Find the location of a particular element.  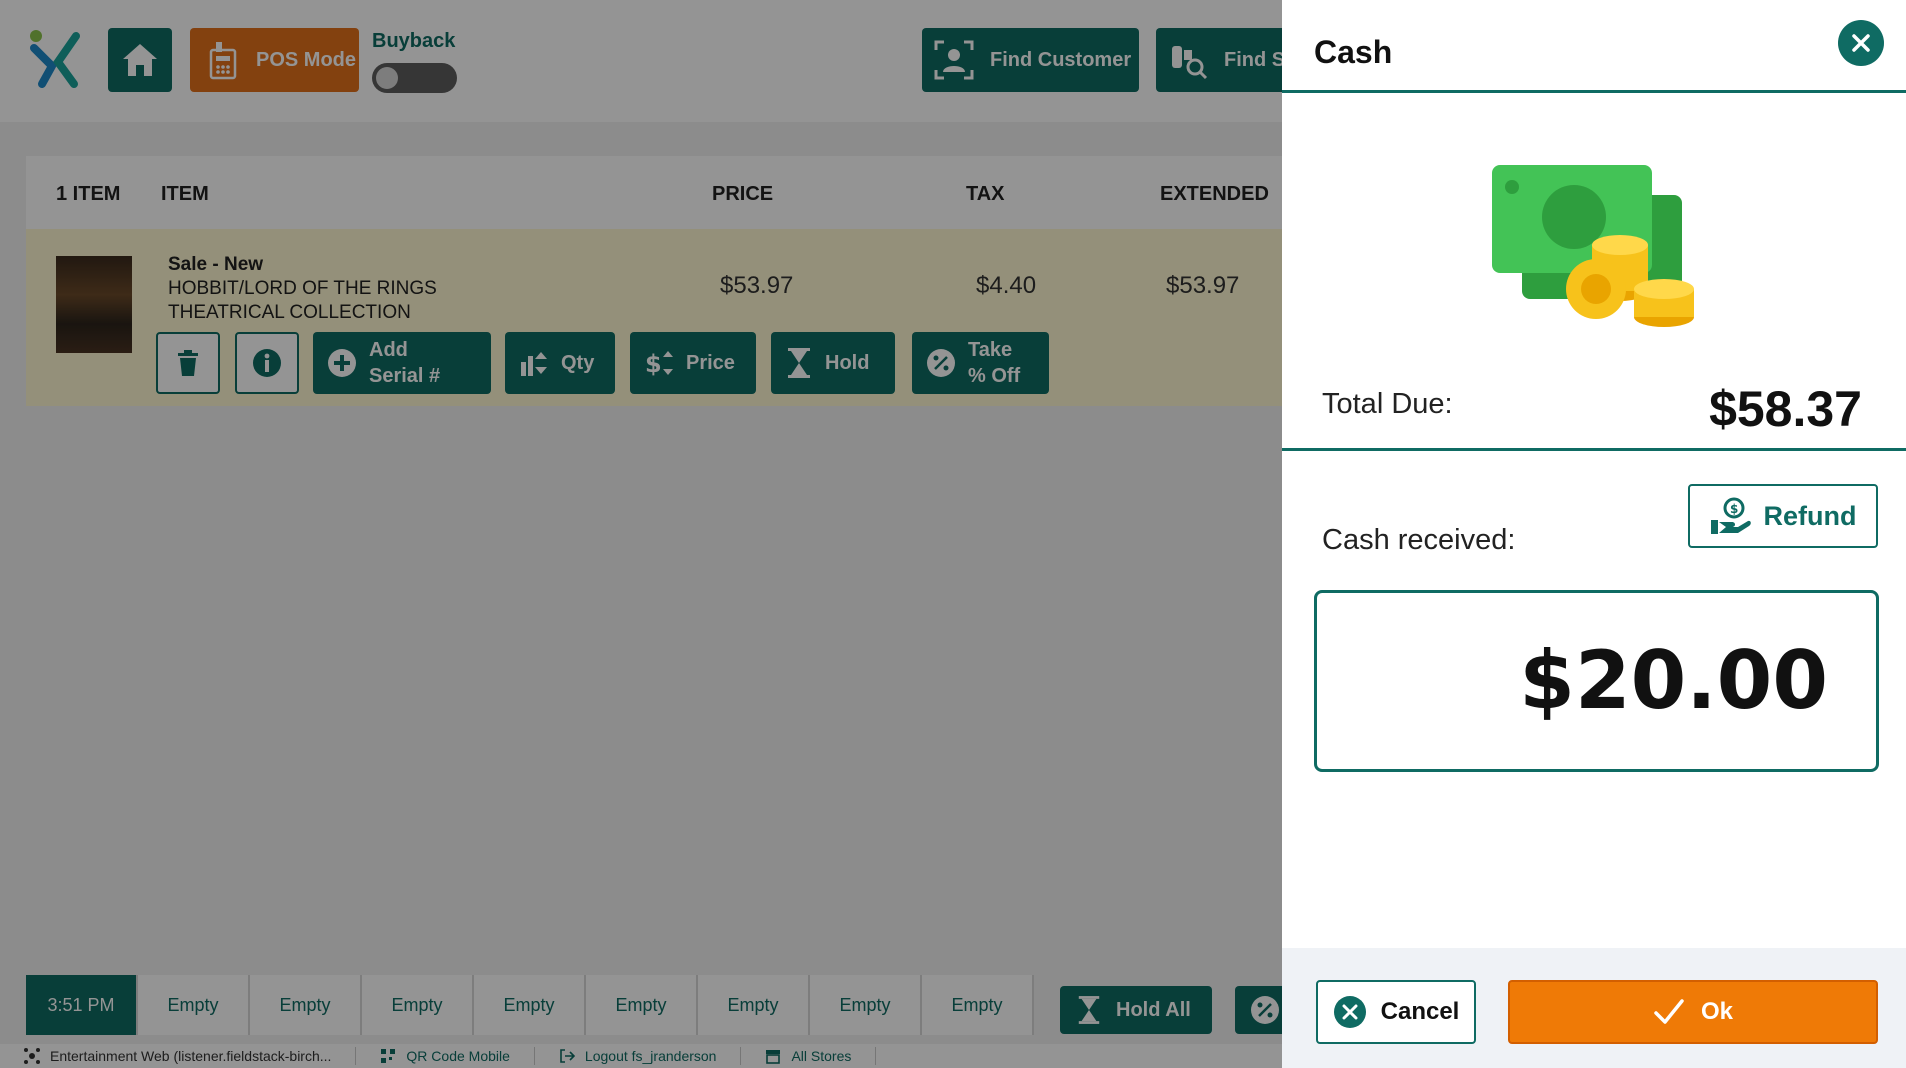

cancel-icon is located at coordinates (1349, 1012).